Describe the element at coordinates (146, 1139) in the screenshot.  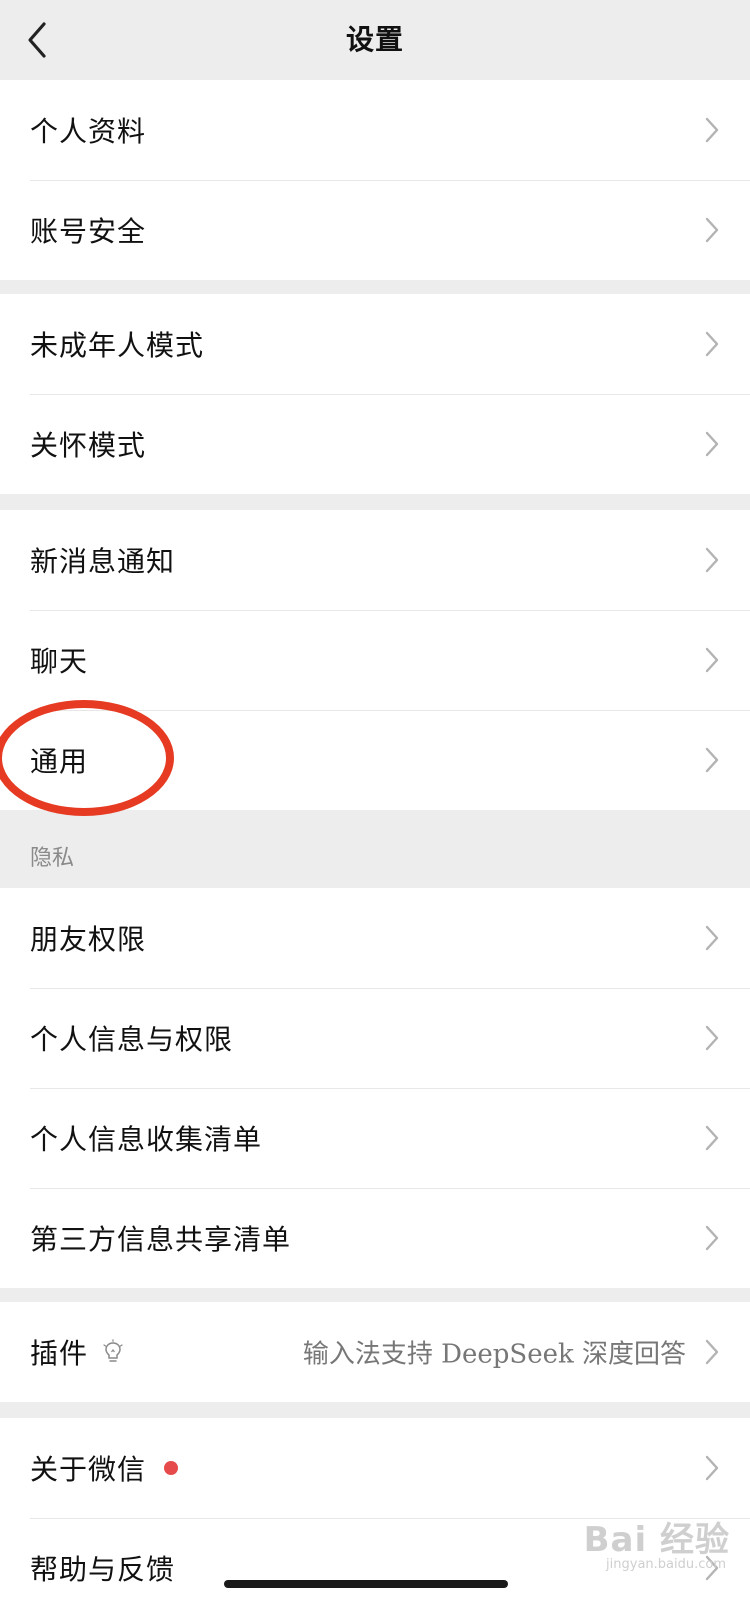
I see `settings-item-label: 个人信息收集清单` at that location.